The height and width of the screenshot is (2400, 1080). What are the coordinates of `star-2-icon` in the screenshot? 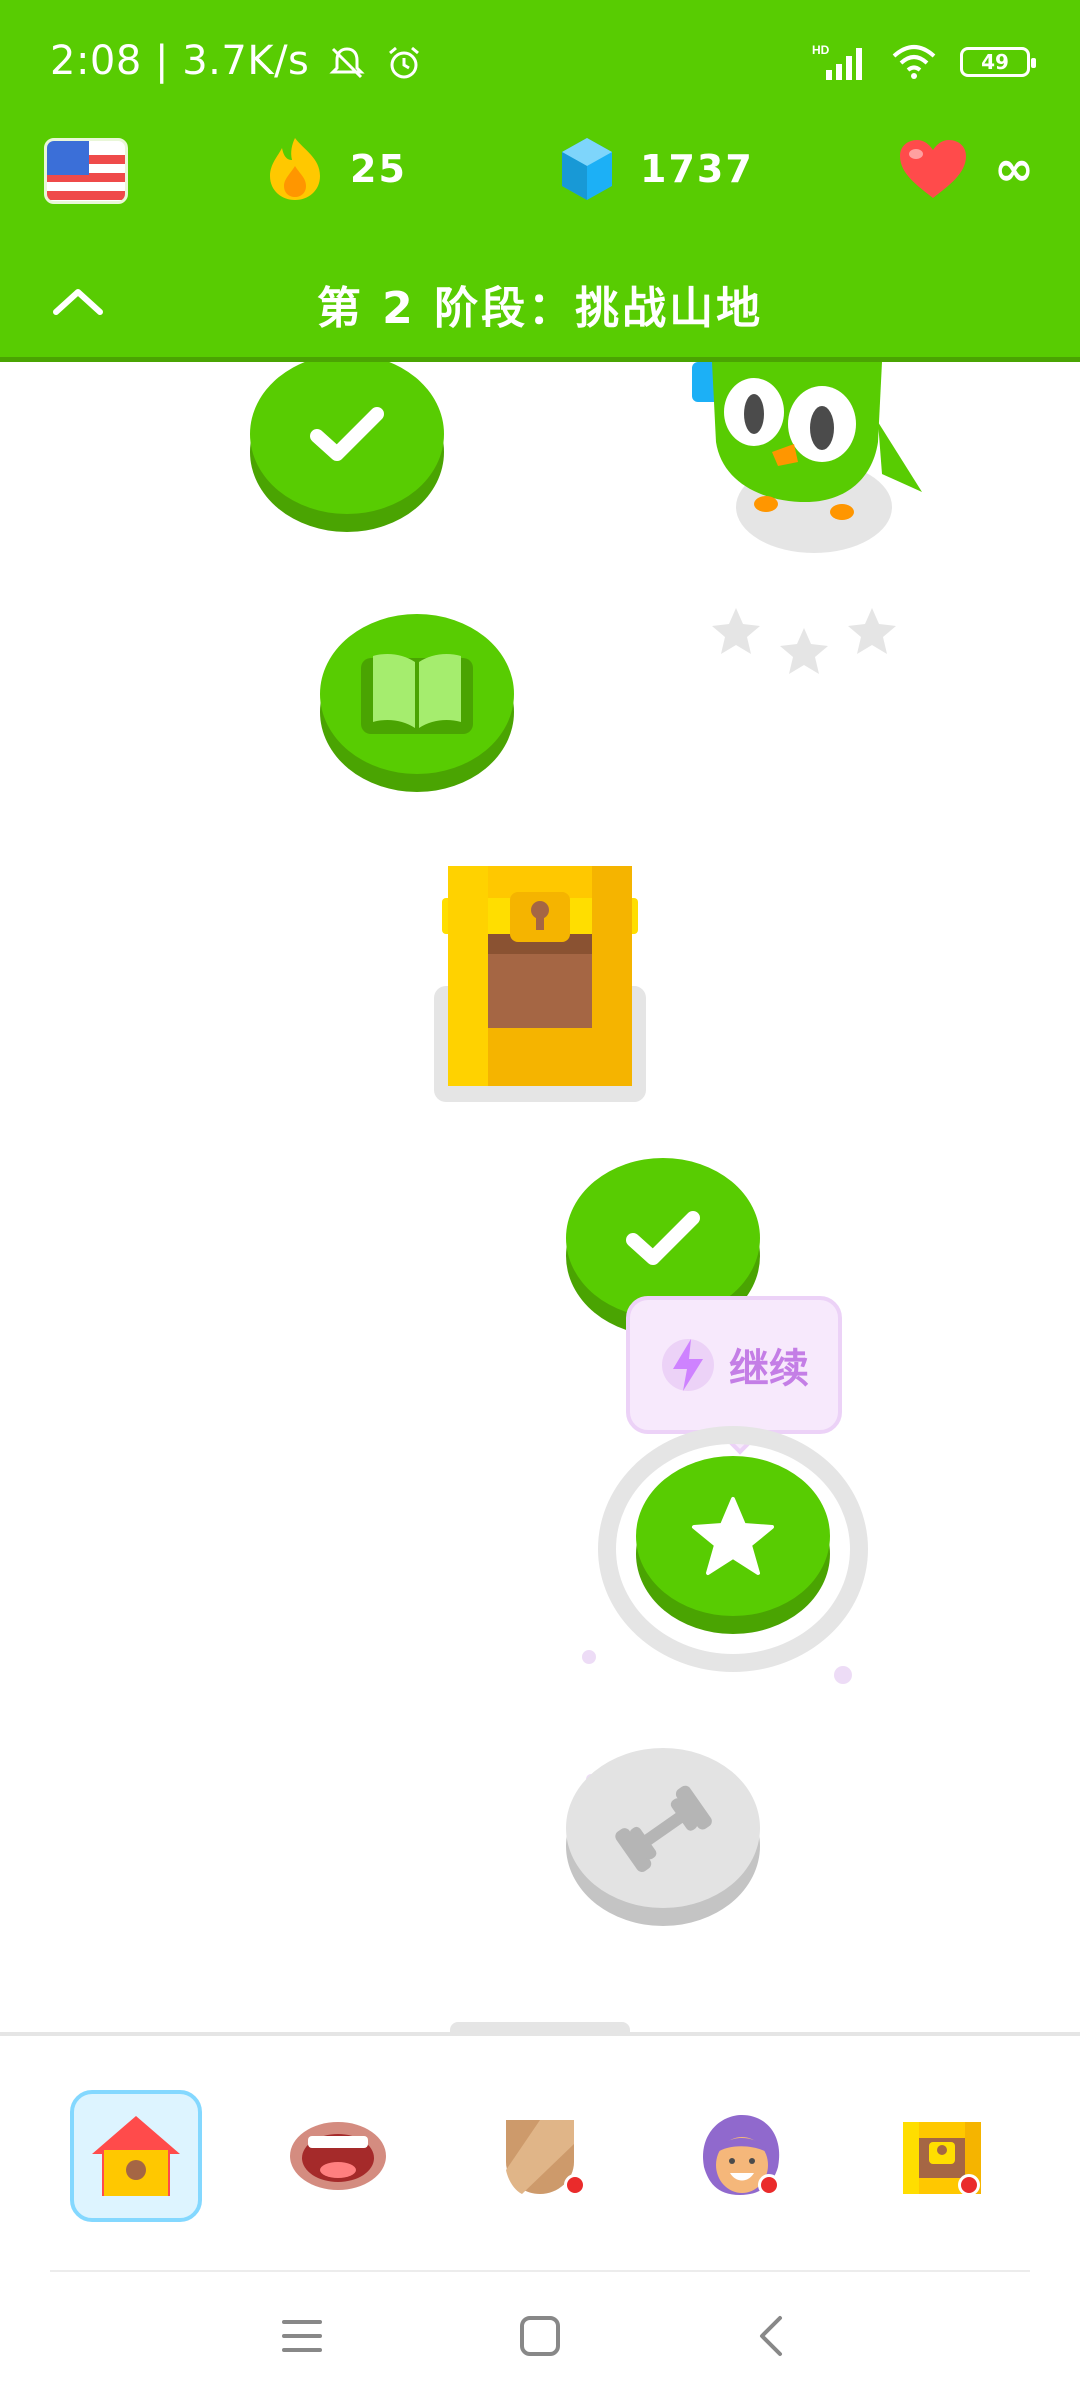 It's located at (804, 651).